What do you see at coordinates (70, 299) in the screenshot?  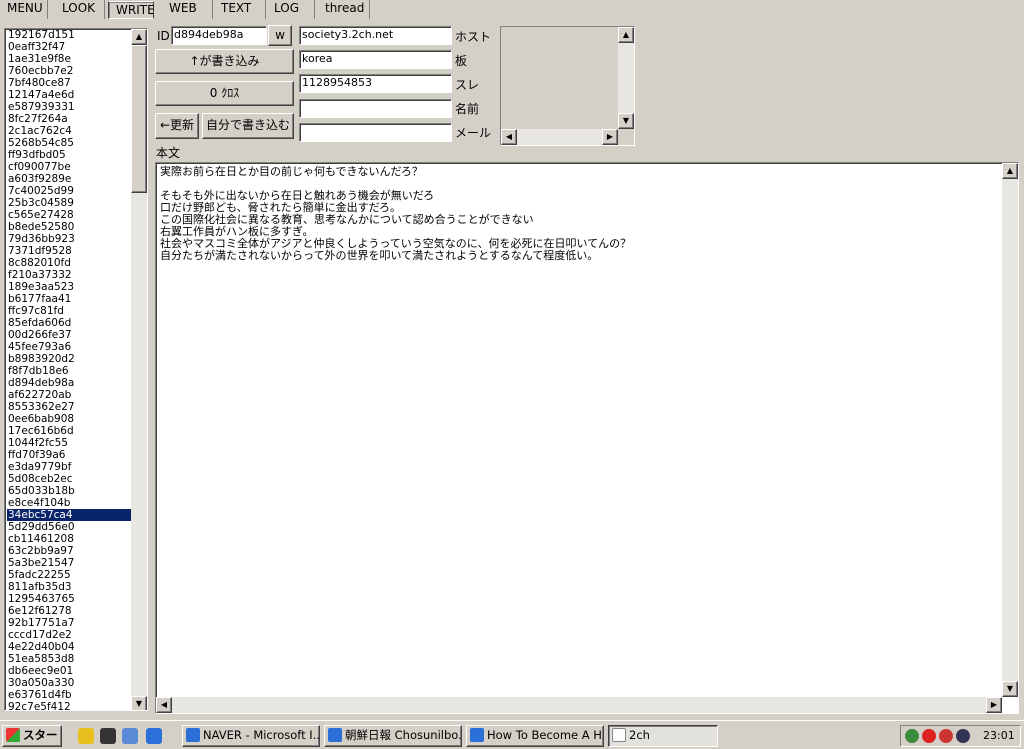 I see `id-list-item: b6177faa41` at bounding box center [70, 299].